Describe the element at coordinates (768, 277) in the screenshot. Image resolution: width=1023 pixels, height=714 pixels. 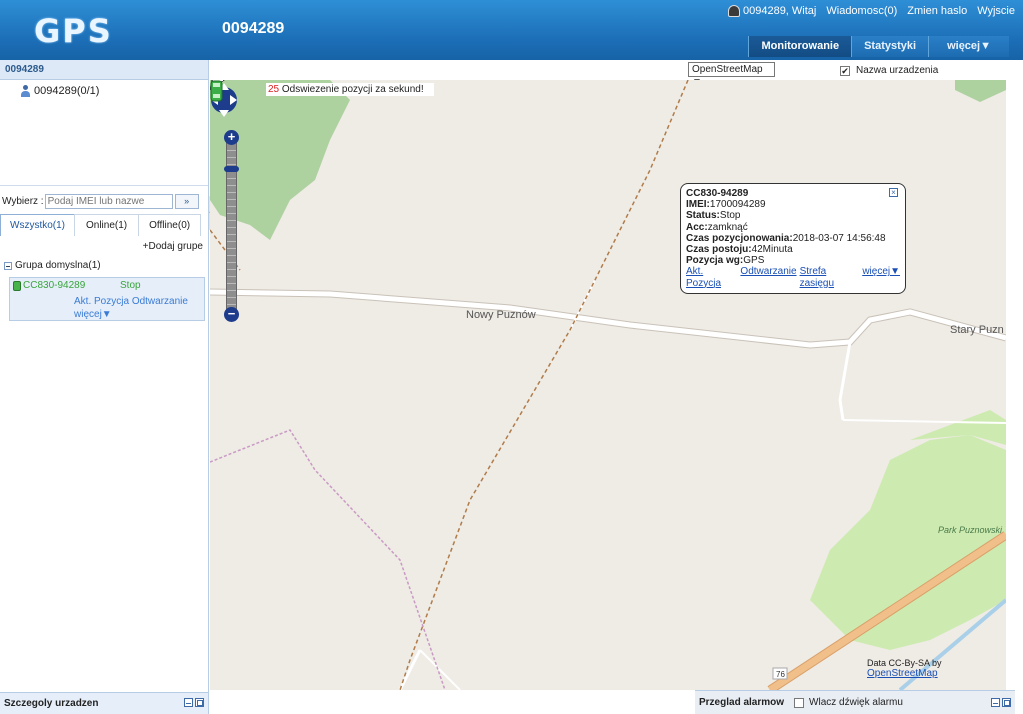
I see `popup-playback-link: Odtwarzanie` at that location.